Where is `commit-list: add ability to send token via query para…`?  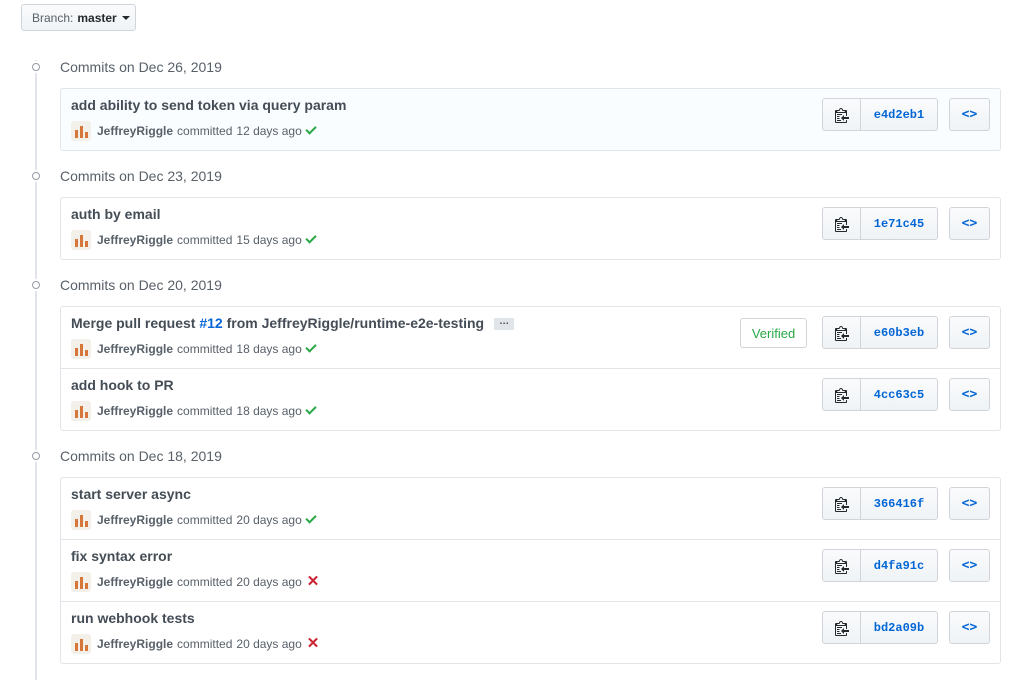 commit-list: add ability to send token via query para… is located at coordinates (530, 119).